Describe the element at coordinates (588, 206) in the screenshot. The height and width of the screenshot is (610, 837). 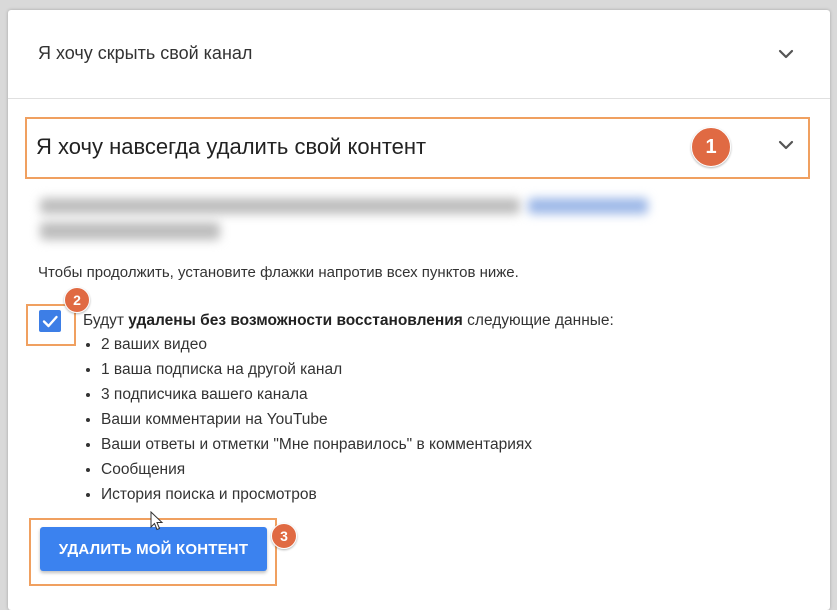
I see `blurred-link` at that location.